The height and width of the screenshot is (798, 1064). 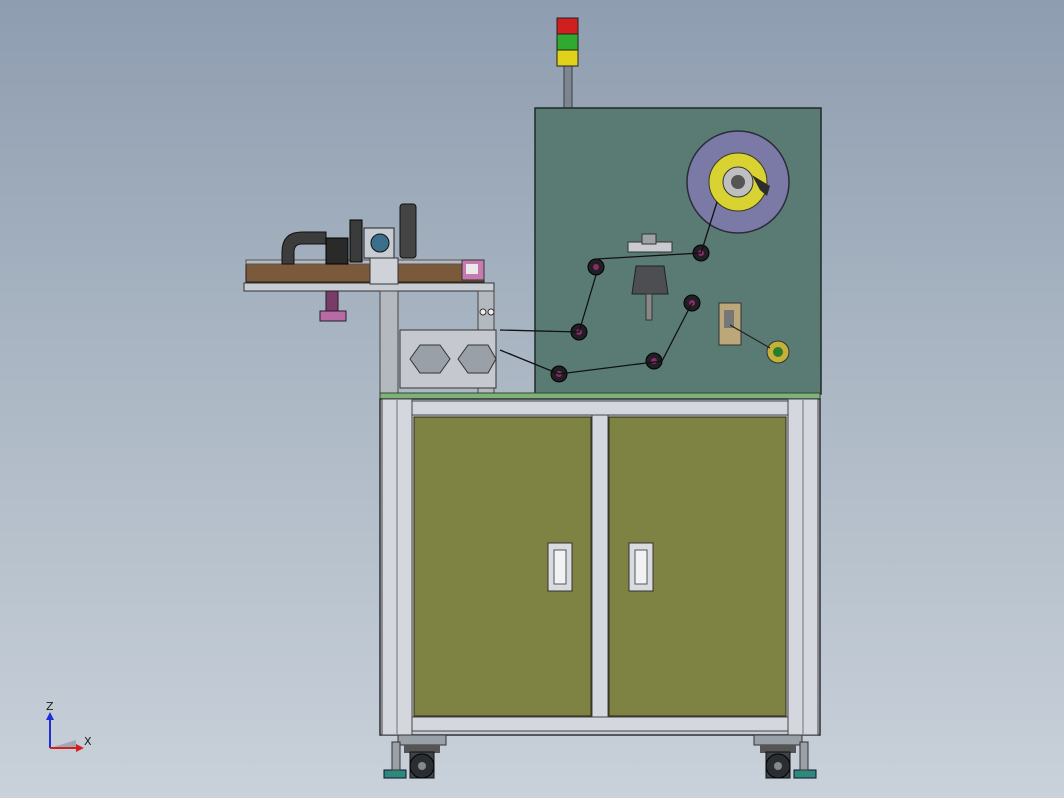 What do you see at coordinates (600, 396) in the screenshot?
I see `cabinet-top` at bounding box center [600, 396].